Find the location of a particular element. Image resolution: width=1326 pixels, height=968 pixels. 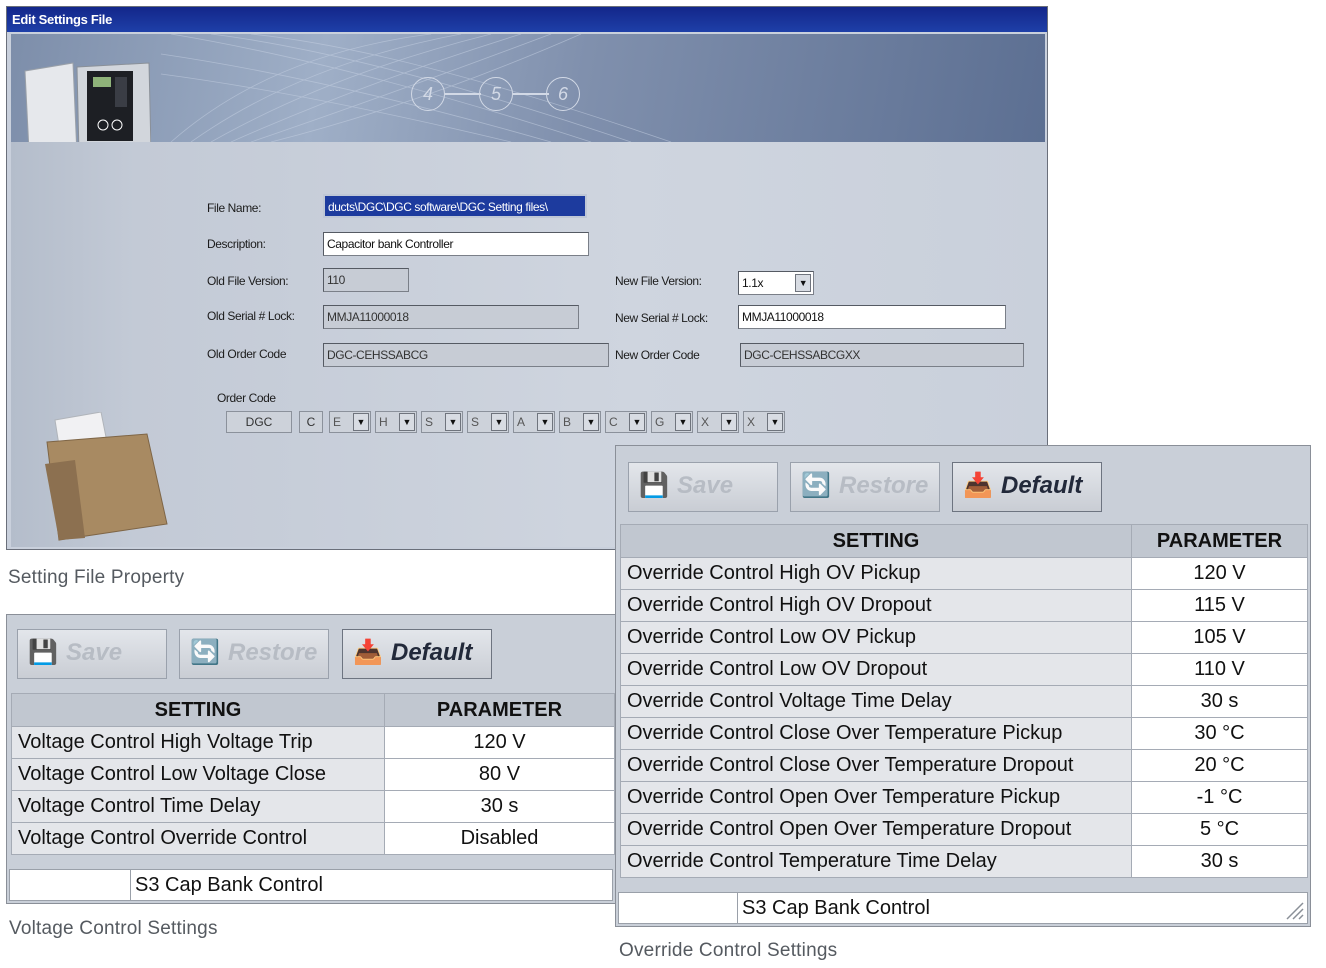

override-status-bar: S3 Cap Bank Control is located at coordinates (963, 908).